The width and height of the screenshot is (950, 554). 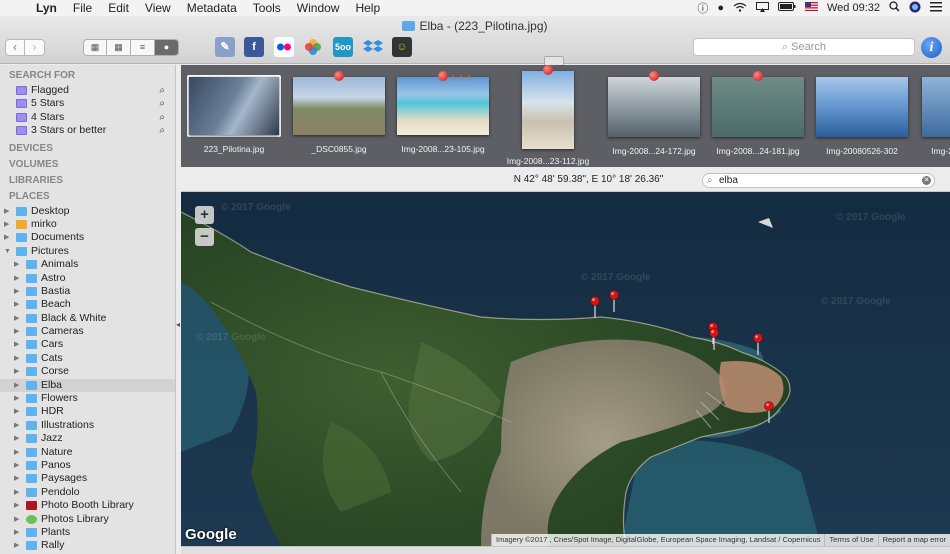 What do you see at coordinates (254, 47) in the screenshot?
I see `facebook-icon: f` at bounding box center [254, 47].